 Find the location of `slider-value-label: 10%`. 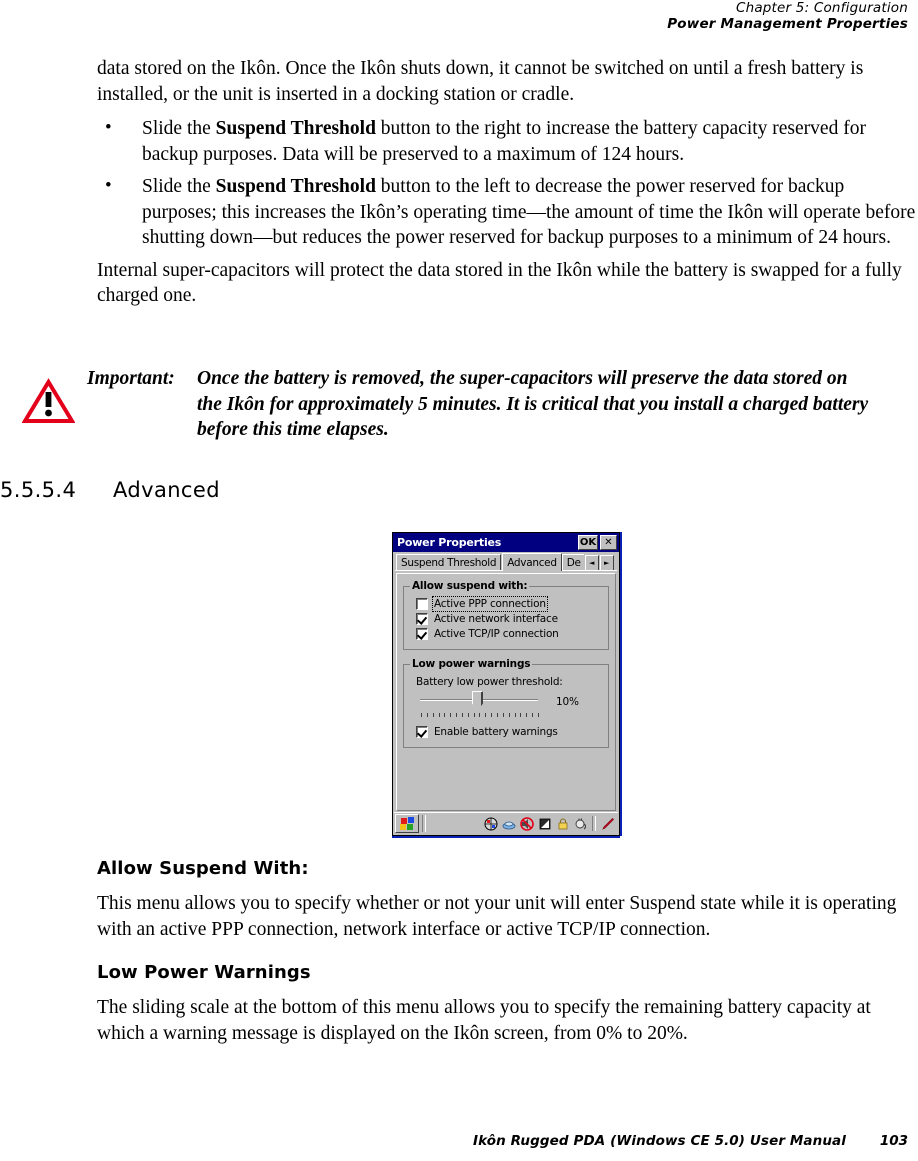

slider-value-label: 10% is located at coordinates (567, 702).